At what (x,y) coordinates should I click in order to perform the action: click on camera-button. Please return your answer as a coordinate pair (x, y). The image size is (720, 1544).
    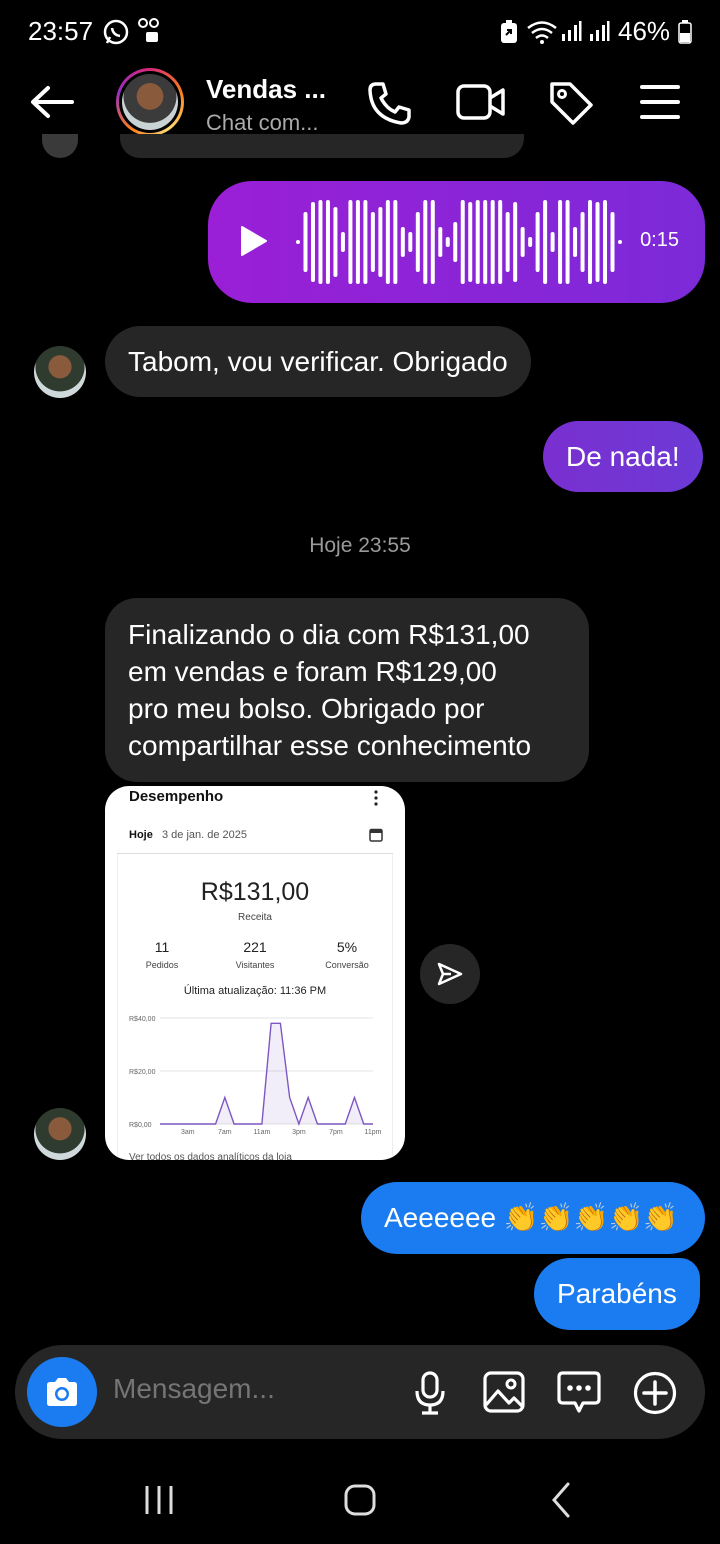
    Looking at the image, I should click on (62, 1392).